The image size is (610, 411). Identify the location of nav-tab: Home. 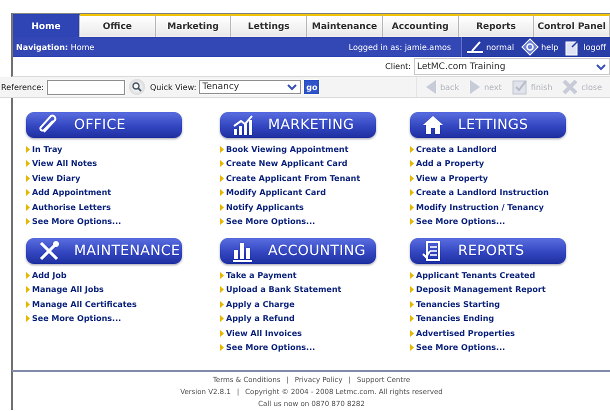
(46, 25).